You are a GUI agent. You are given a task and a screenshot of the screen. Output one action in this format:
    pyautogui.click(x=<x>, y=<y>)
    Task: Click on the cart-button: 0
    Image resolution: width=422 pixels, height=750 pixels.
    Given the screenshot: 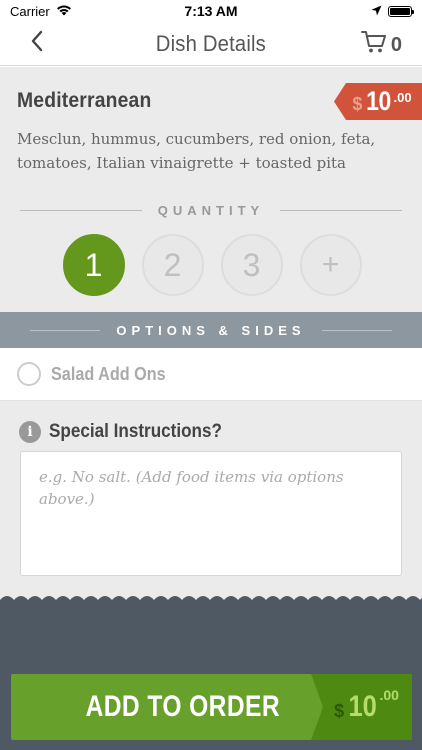 What is the action you would take?
    pyautogui.click(x=381, y=45)
    